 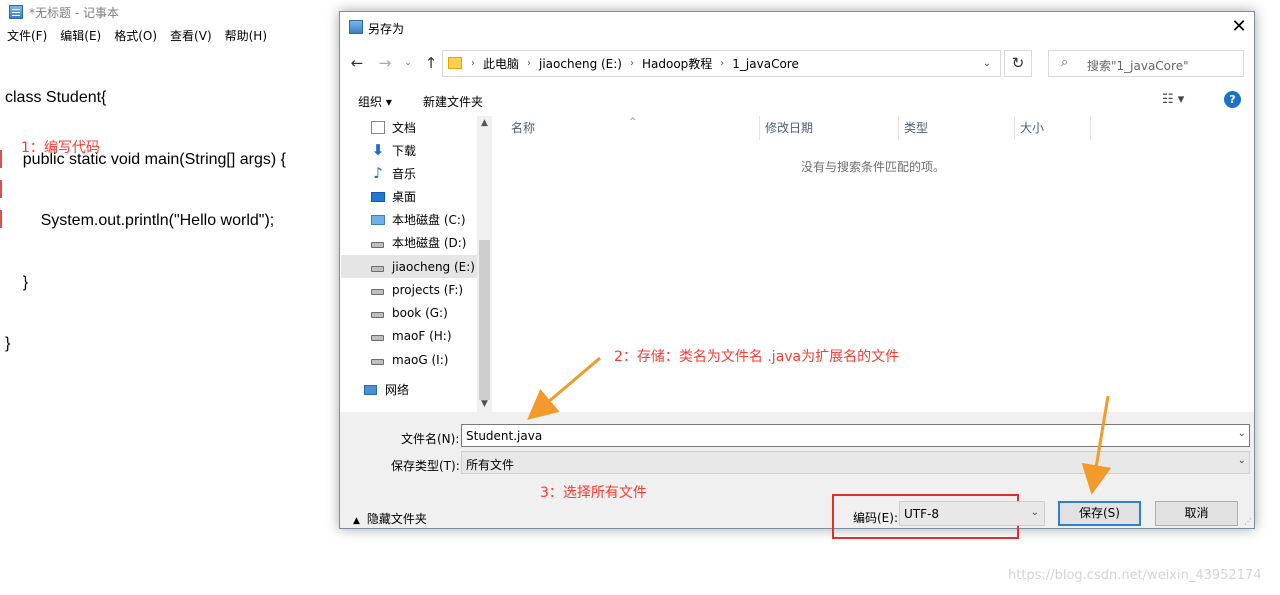 I want to click on search-input: ⌕ 搜索"1_javaCore", so click(x=1146, y=63).